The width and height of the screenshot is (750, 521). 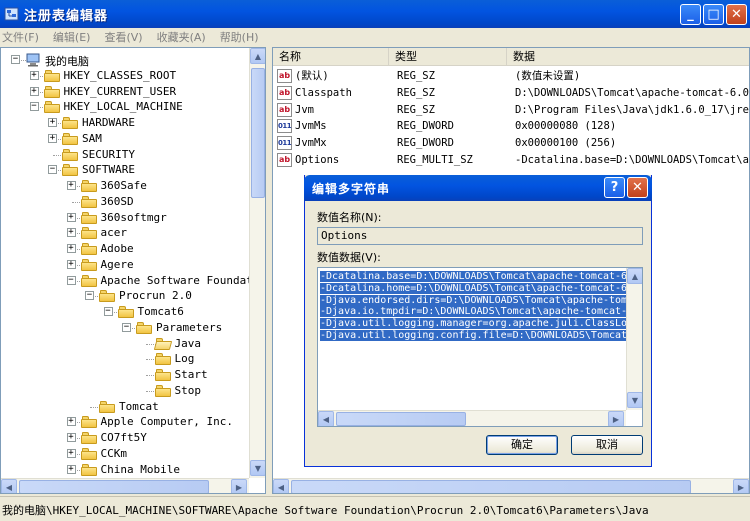 What do you see at coordinates (448, 57) in the screenshot?
I see `column-header-type: 类型` at bounding box center [448, 57].